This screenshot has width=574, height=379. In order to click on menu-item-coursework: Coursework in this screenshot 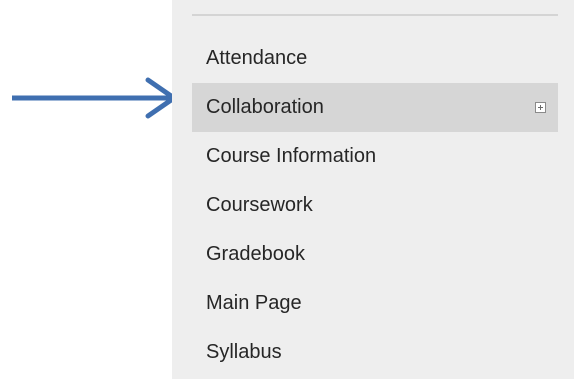, I will do `click(375, 205)`.